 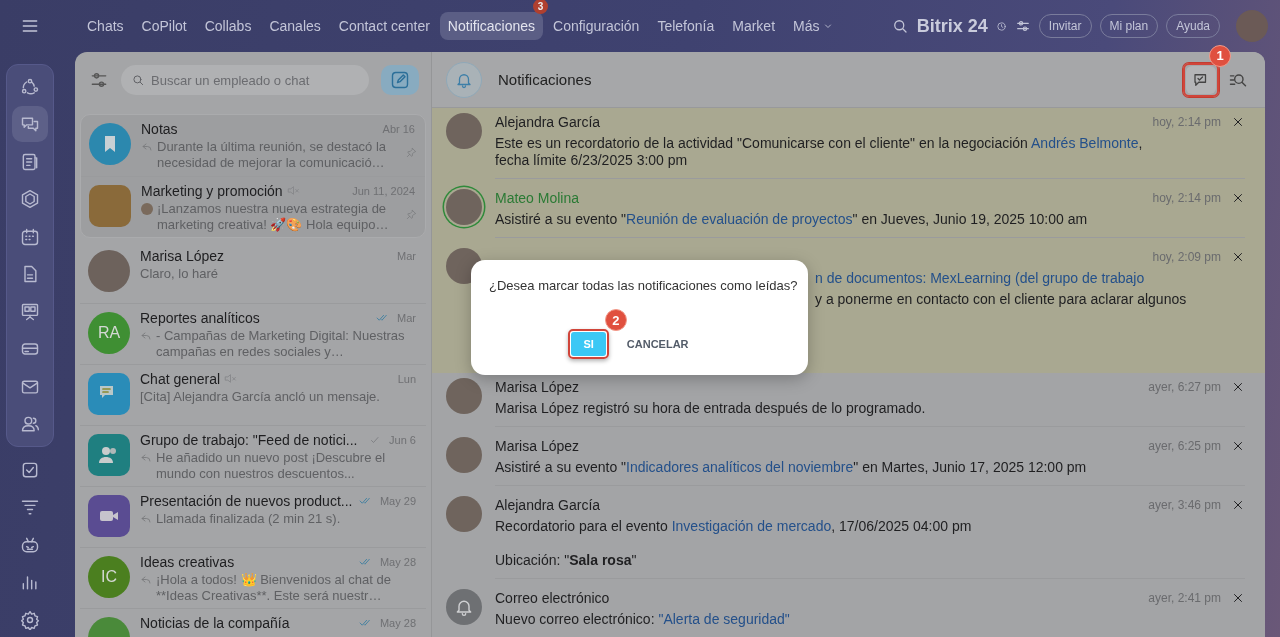 What do you see at coordinates (384, 26) in the screenshot?
I see `nav-tab: Contact center` at bounding box center [384, 26].